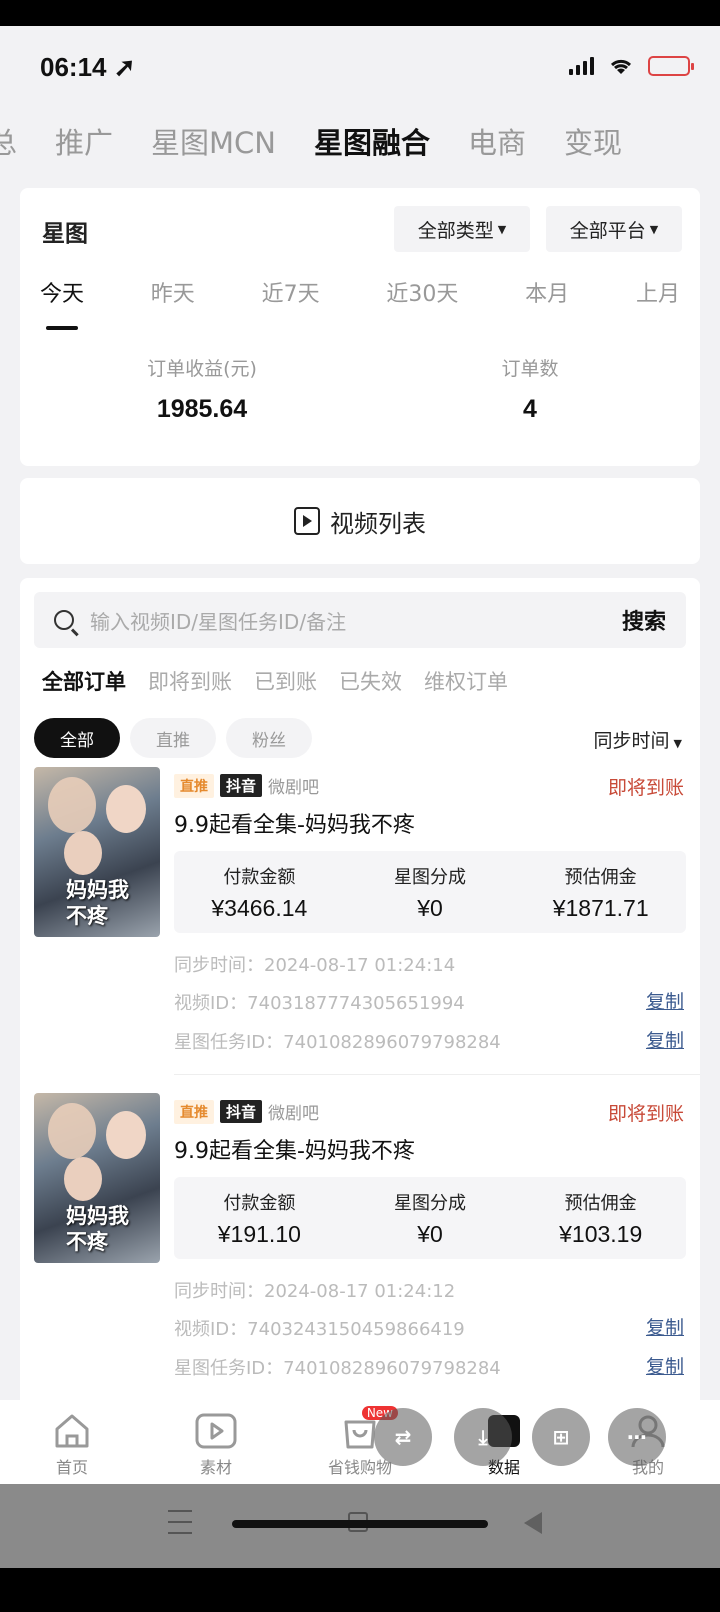 The width and height of the screenshot is (720, 1612). Describe the element at coordinates (637, 1437) in the screenshot. I see `more-icon: ⋯` at that location.